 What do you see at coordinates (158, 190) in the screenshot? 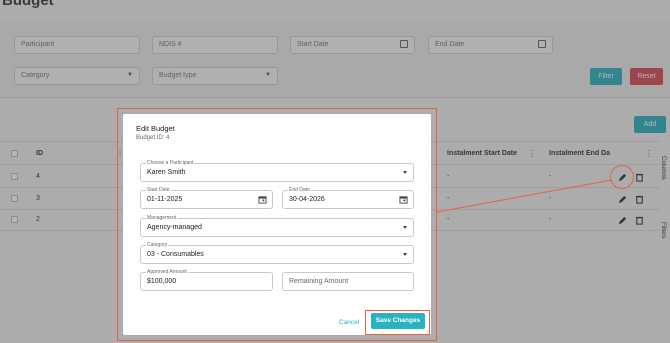
I see `start-date-label: Start Date` at bounding box center [158, 190].